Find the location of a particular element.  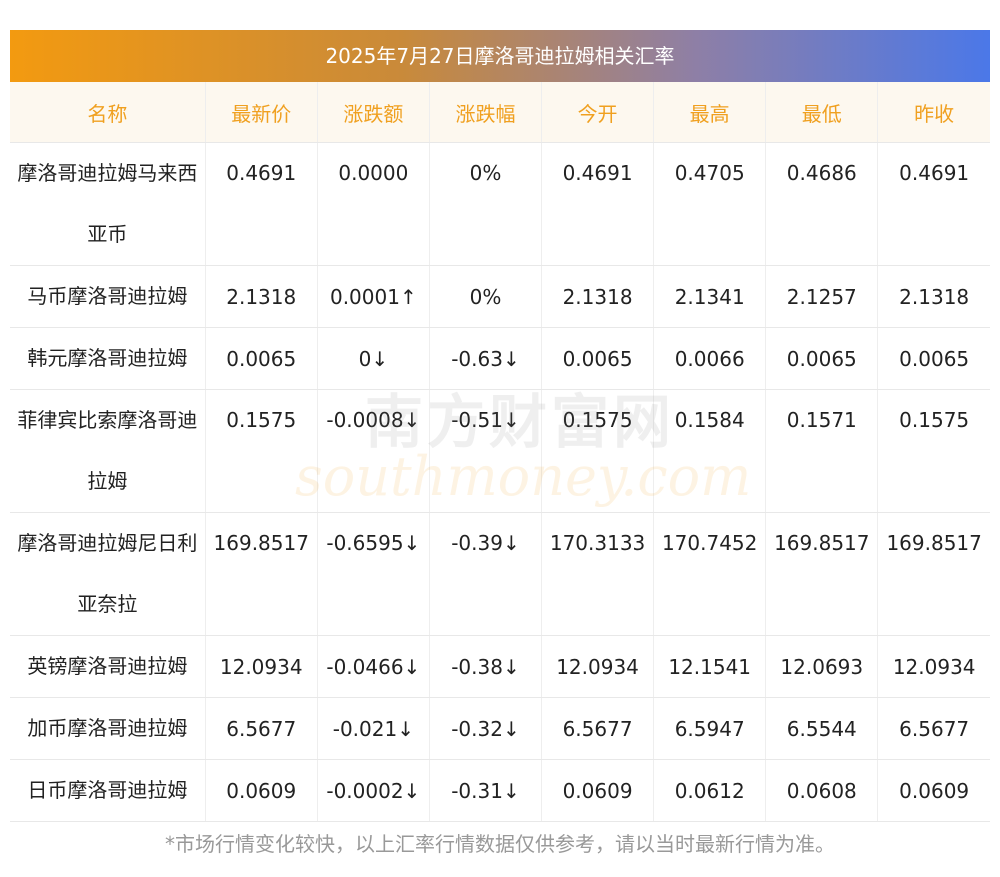

rate-prev: 12.0934 is located at coordinates (933, 666).